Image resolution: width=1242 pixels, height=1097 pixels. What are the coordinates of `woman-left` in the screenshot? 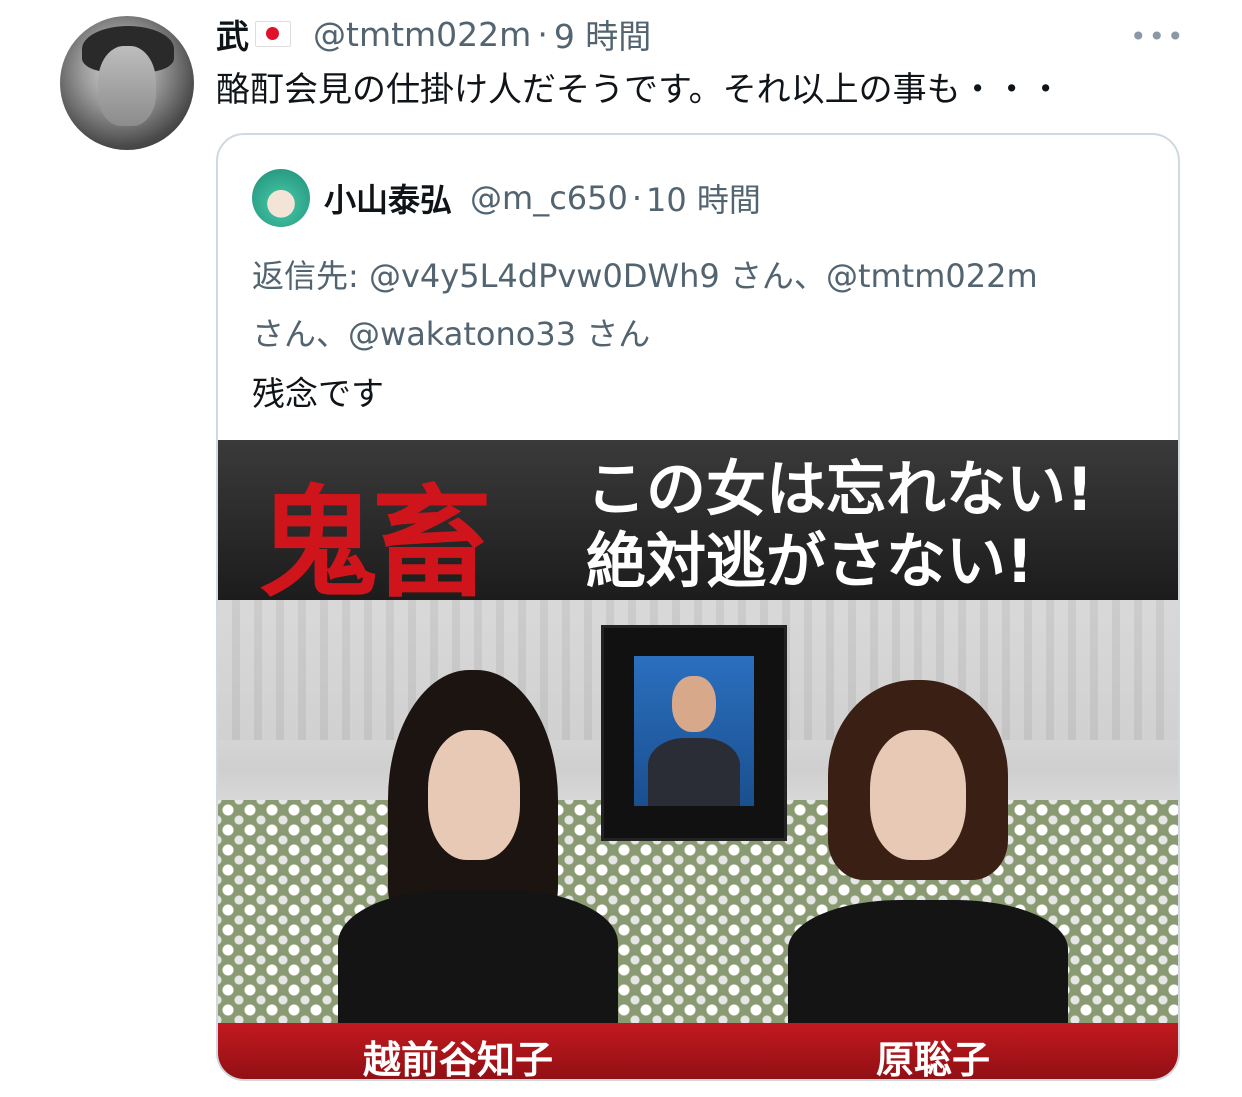 It's located at (478, 811).